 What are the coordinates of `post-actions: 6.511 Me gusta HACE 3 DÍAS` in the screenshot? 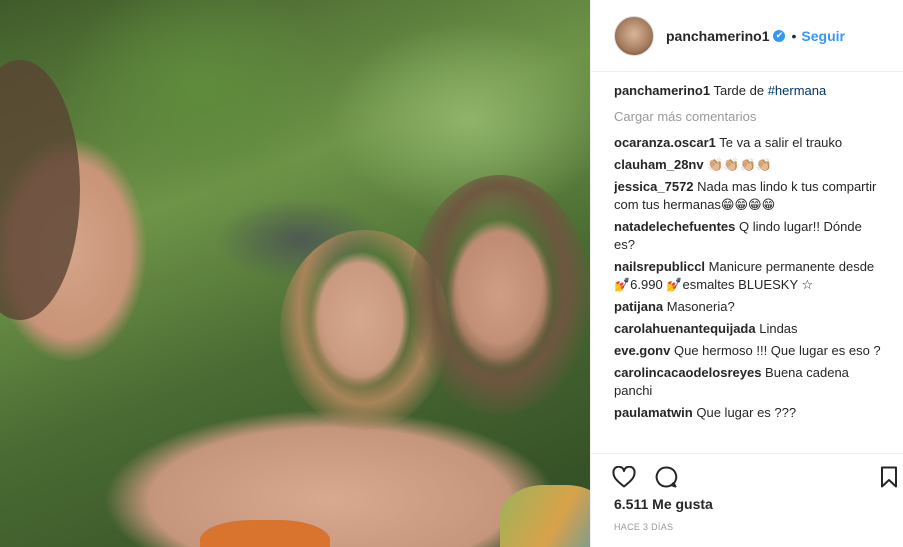 It's located at (747, 500).